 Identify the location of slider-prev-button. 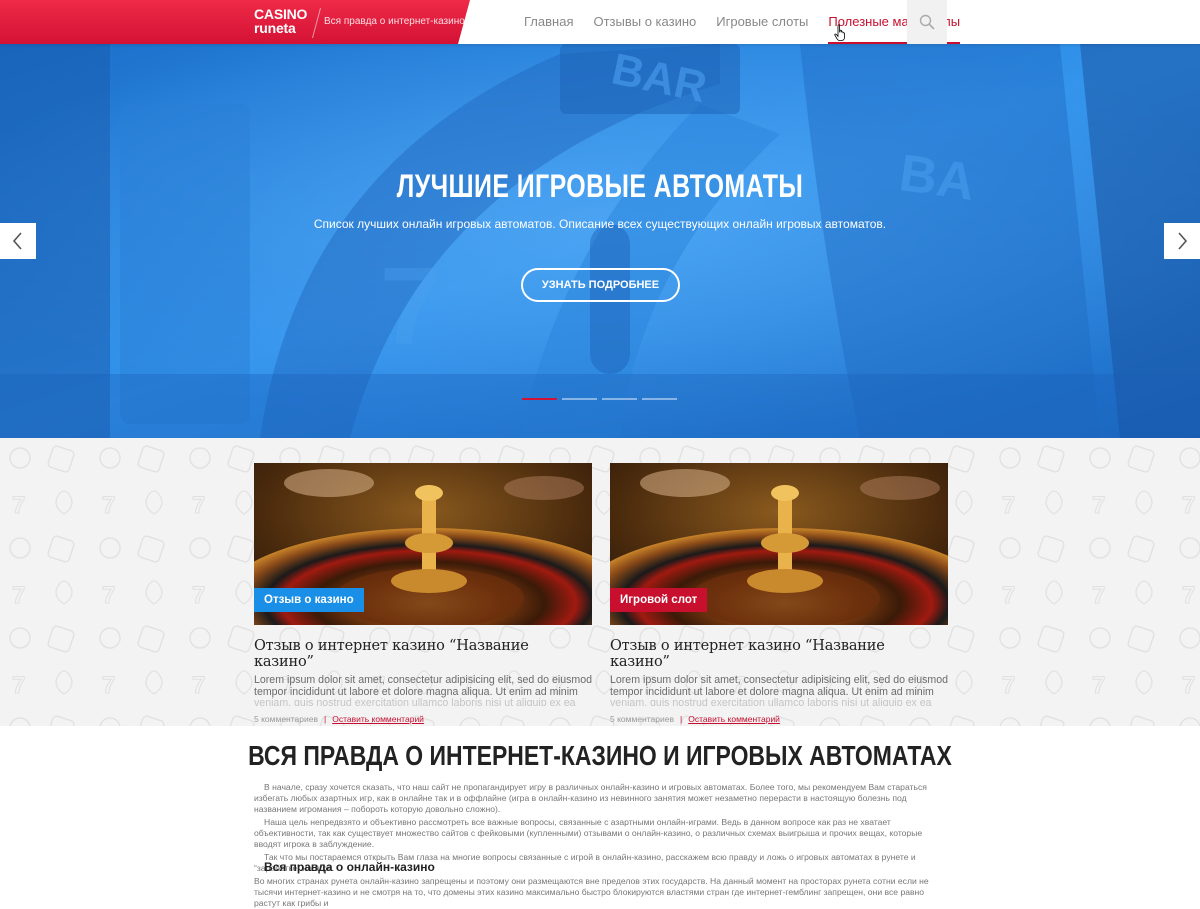
(18, 241).